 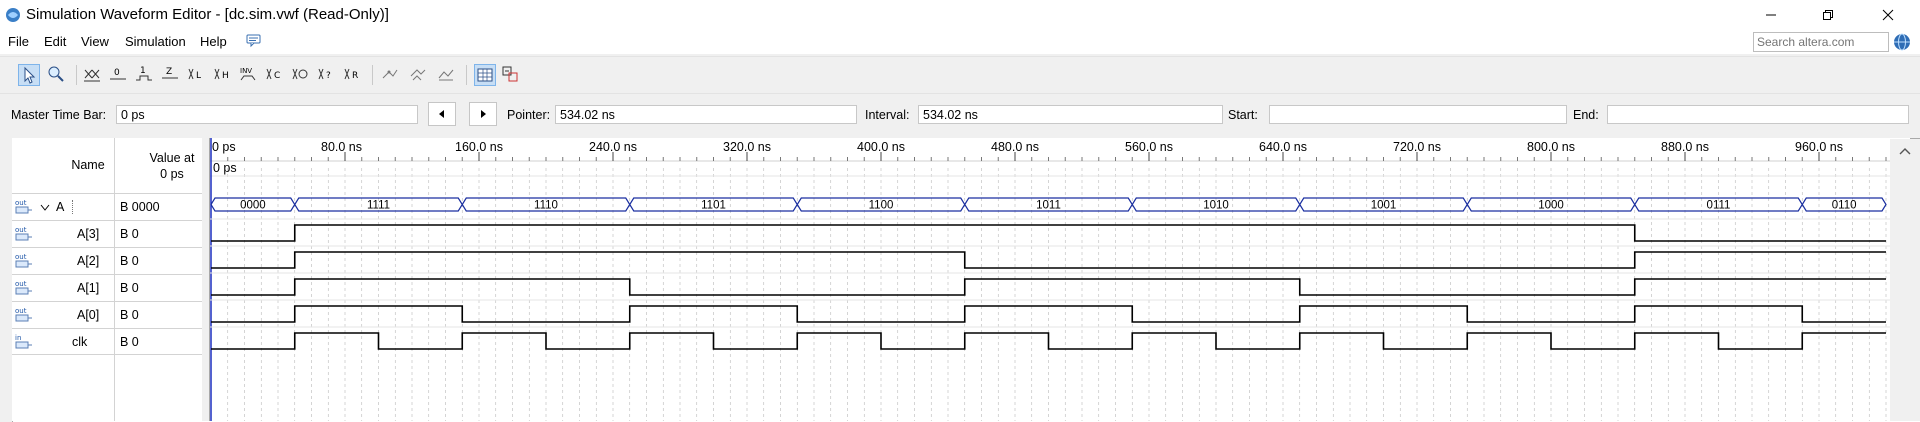 I want to click on bus-value-label: 1110, so click(x=546, y=206).